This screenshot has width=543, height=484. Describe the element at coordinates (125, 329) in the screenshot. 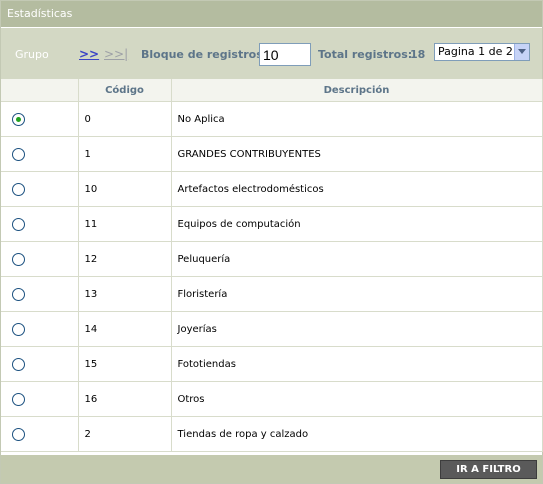

I see `codigo-cell: 14` at that location.